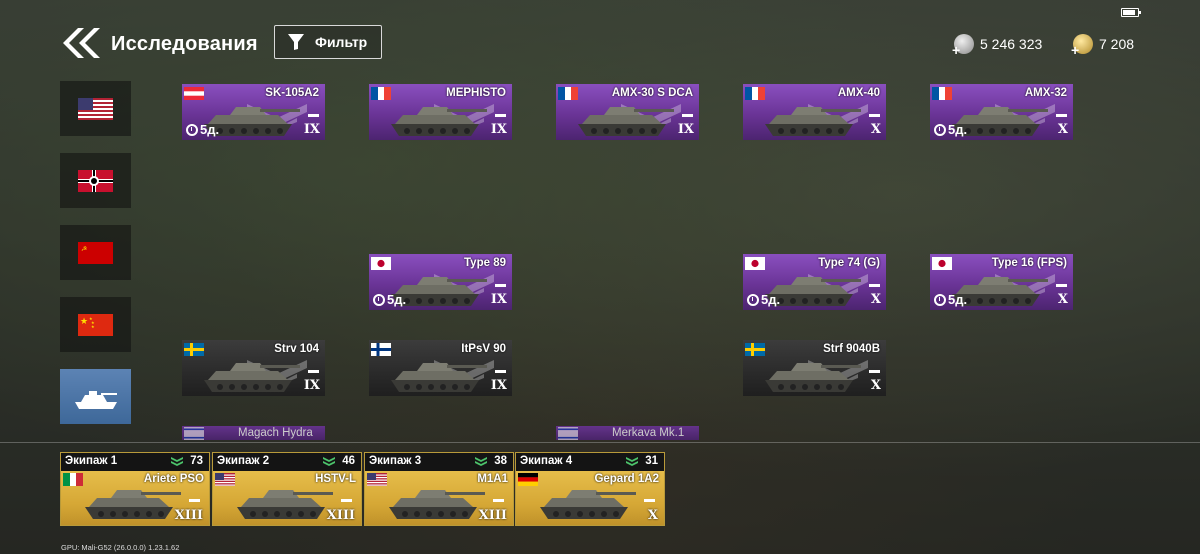  Describe the element at coordinates (568, 433) in the screenshot. I see `israel-flag-icon` at that location.